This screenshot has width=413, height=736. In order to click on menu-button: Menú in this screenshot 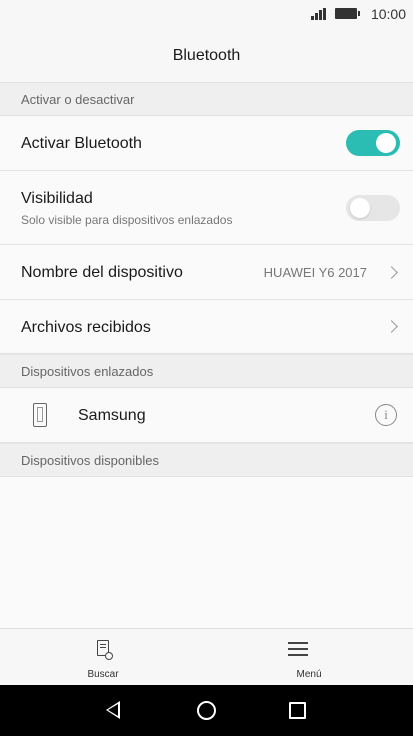, I will do `click(309, 657)`.